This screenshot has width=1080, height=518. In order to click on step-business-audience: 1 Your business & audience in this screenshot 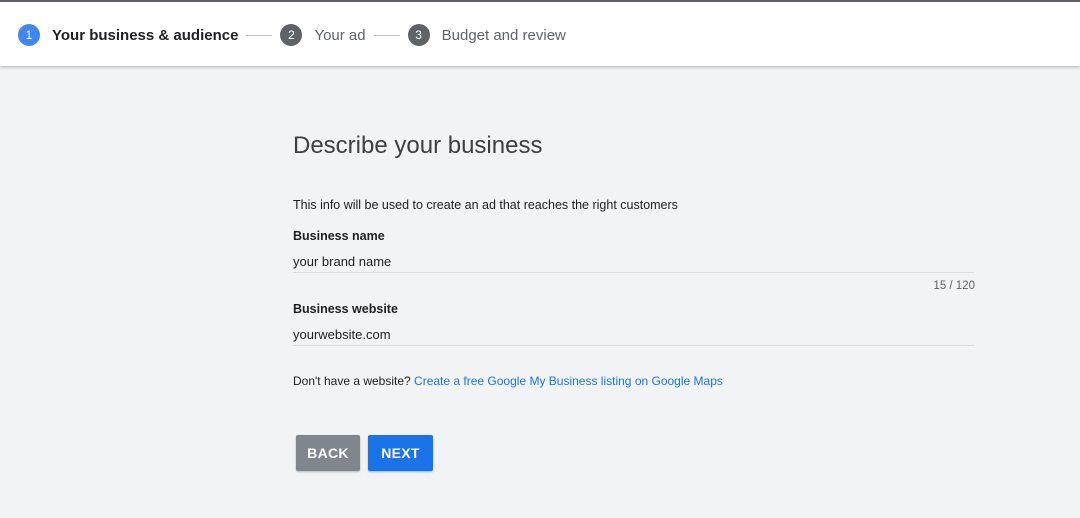, I will do `click(128, 35)`.